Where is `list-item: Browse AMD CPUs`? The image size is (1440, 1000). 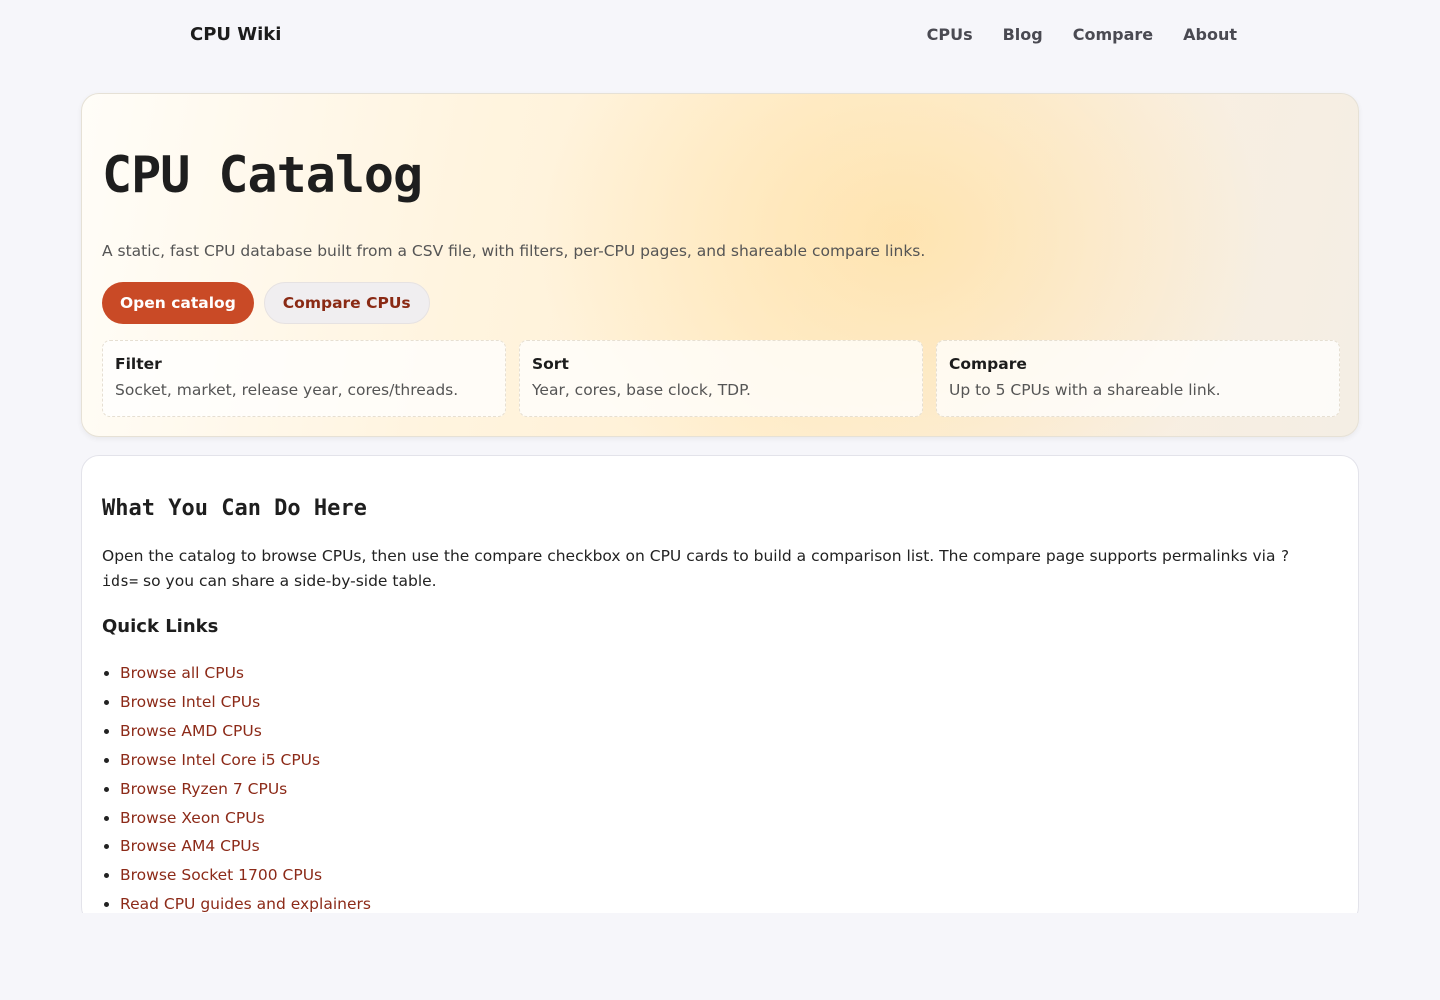 list-item: Browse AMD CPUs is located at coordinates (245, 731).